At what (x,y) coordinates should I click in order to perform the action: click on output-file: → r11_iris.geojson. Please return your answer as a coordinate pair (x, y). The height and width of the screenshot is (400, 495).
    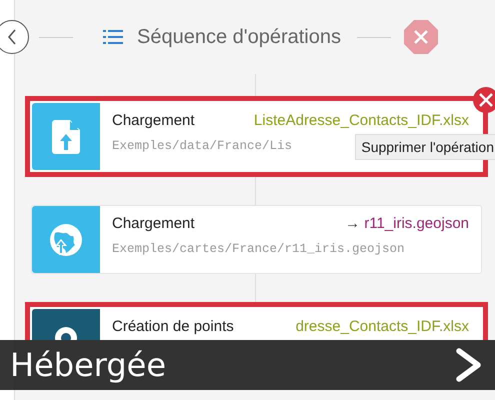
    Looking at the image, I should click on (407, 223).